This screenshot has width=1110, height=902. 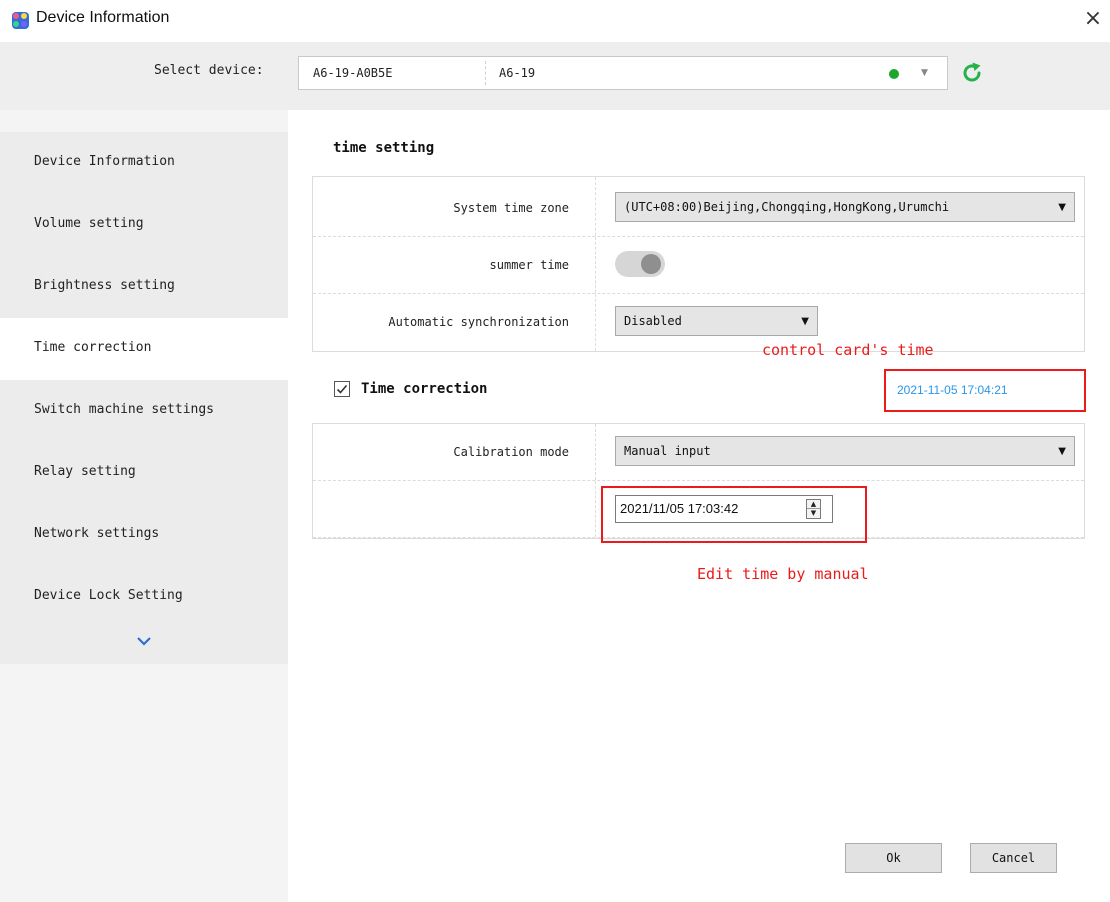 I want to click on sidebar-item-label: Device Information, so click(x=104, y=161).